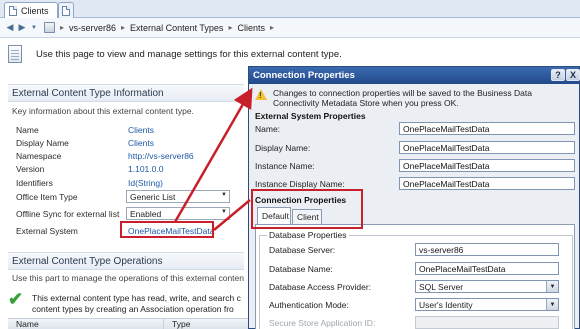 The image size is (580, 329). What do you see at coordinates (68, 214) in the screenshot?
I see `info-label: Offline Sync for external list` at bounding box center [68, 214].